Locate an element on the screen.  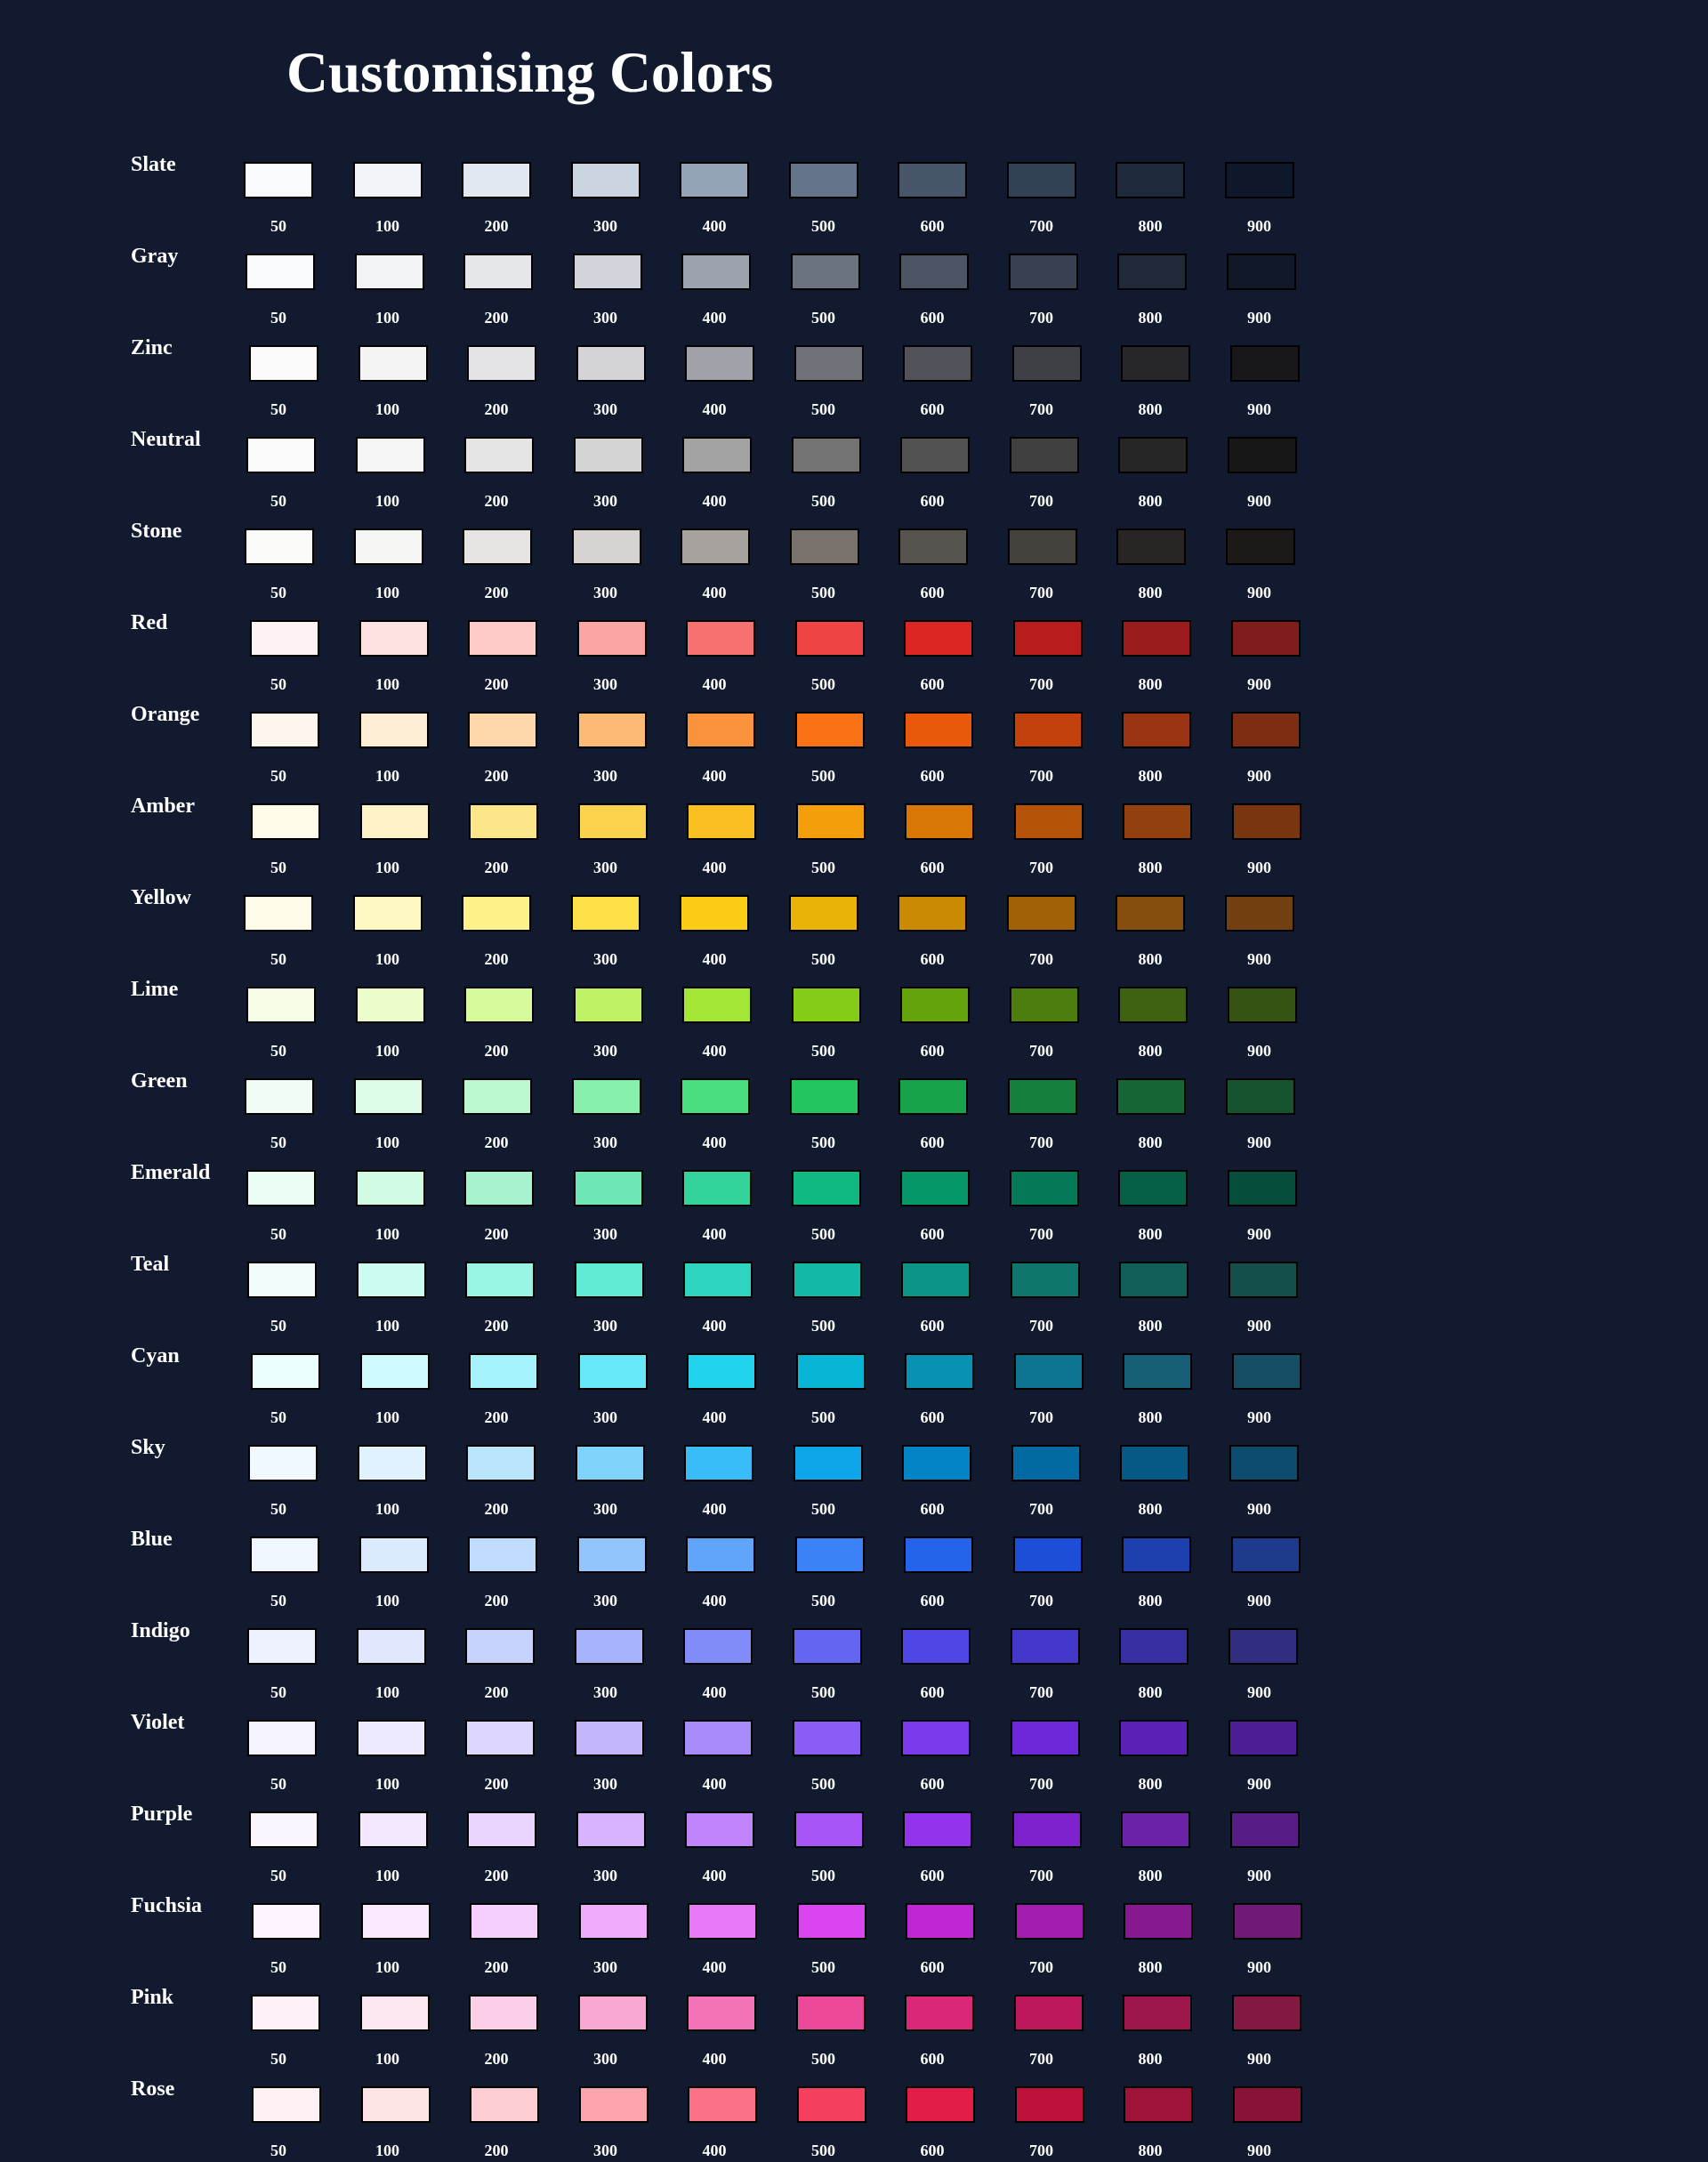
palette-name: Emerald is located at coordinates (171, 1173).